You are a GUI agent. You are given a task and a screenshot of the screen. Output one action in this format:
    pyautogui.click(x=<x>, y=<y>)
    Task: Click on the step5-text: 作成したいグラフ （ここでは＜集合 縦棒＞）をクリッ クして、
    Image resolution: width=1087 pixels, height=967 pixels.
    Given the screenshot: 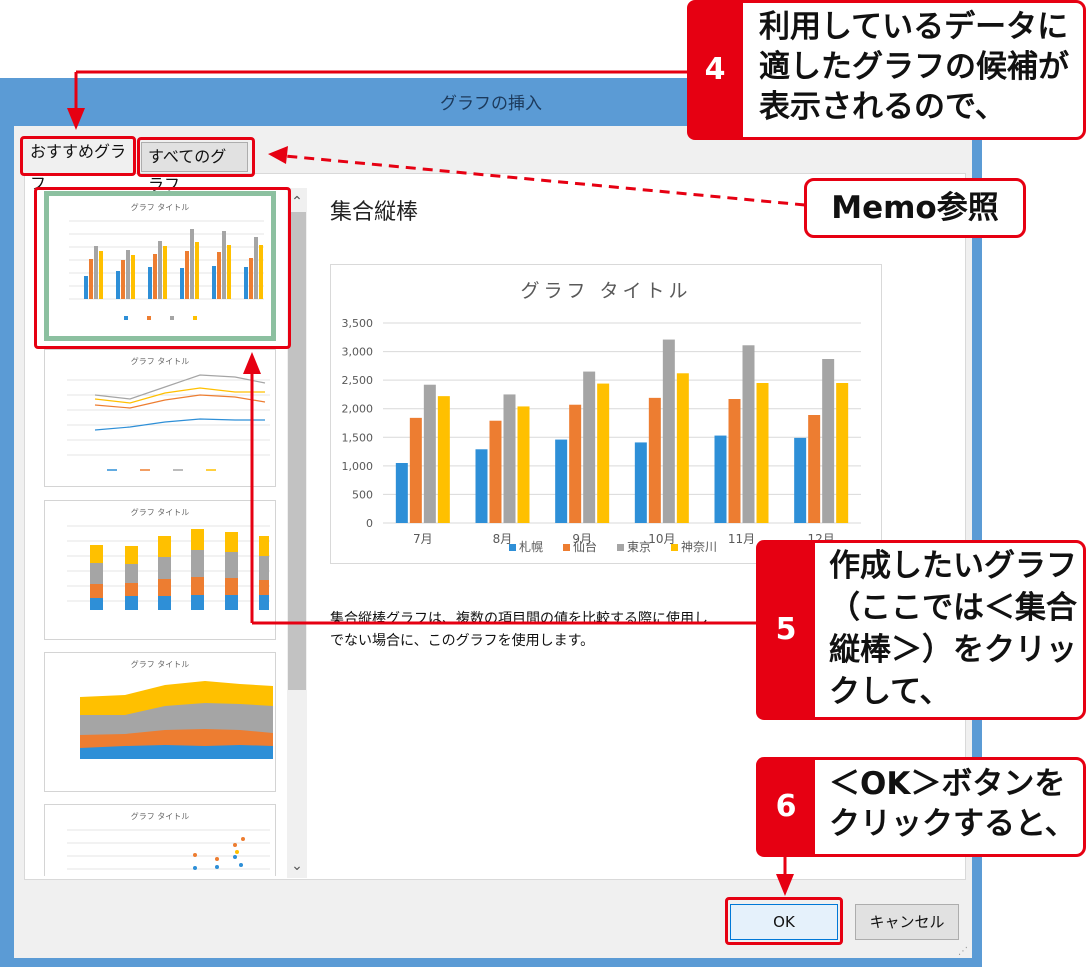 What is the action you would take?
    pyautogui.click(x=953, y=629)
    